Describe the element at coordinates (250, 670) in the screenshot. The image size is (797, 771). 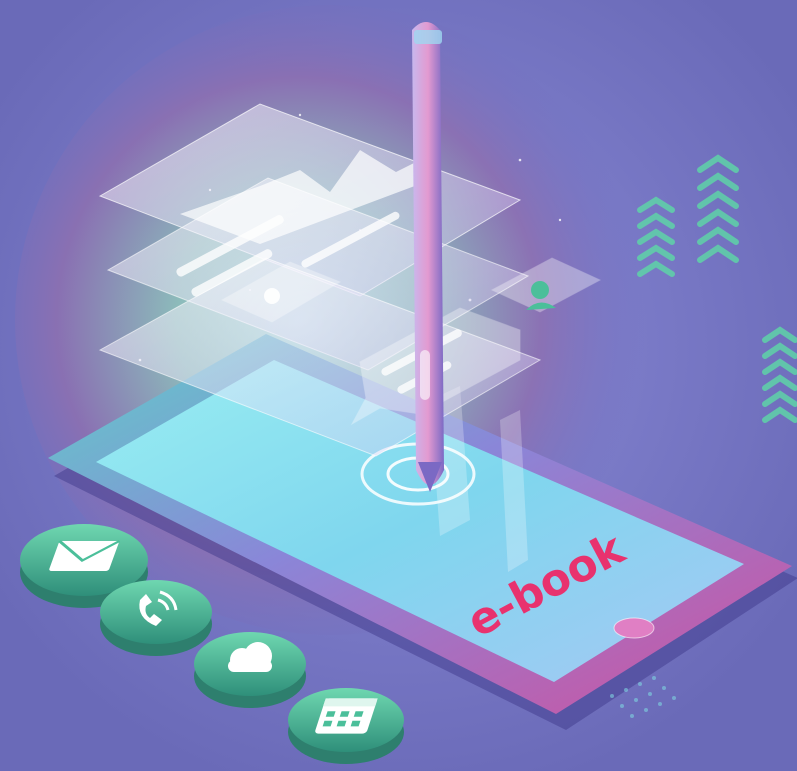
I see `cloud-badge` at that location.